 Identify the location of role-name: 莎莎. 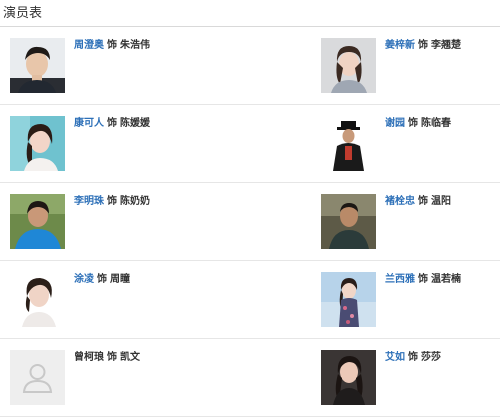
(431, 357).